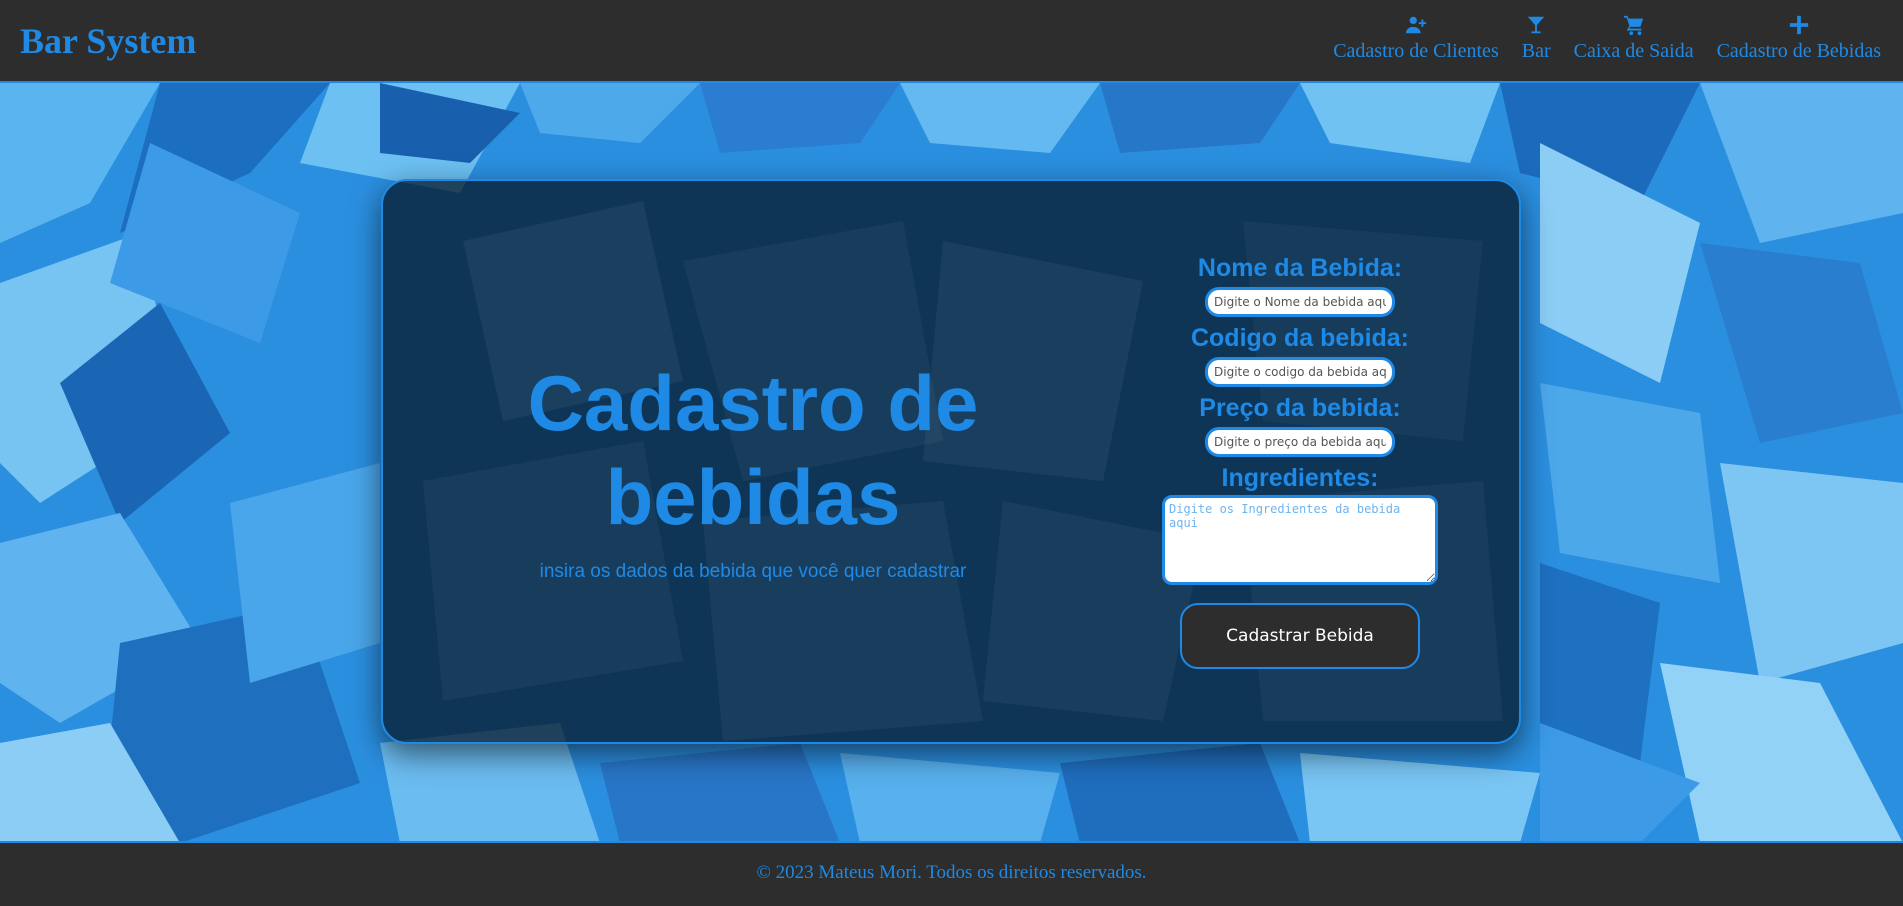  What do you see at coordinates (1536, 51) in the screenshot?
I see `nav-label: Bar` at bounding box center [1536, 51].